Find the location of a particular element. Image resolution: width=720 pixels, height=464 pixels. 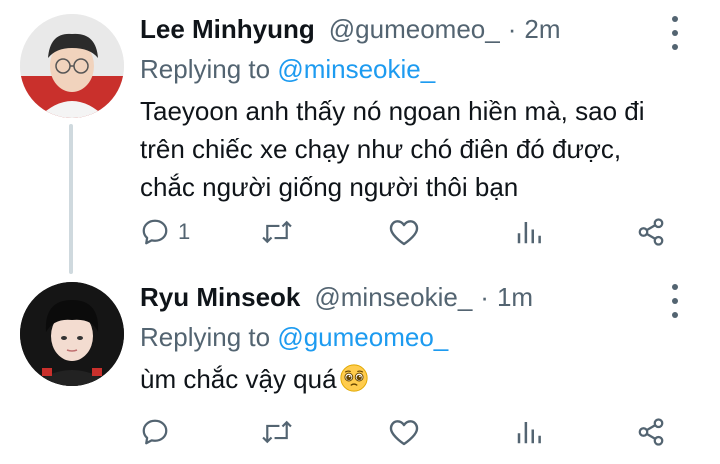

reply-button is located at coordinates (155, 432).